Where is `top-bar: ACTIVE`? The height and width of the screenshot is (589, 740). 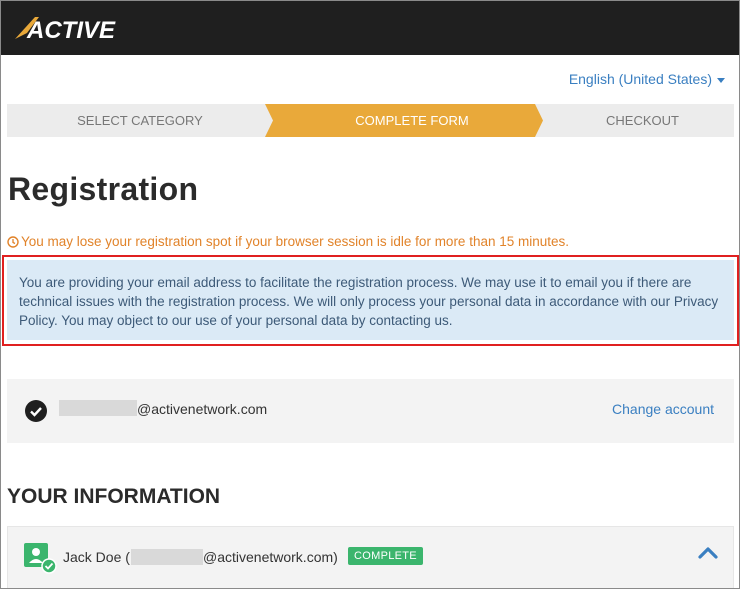
top-bar: ACTIVE is located at coordinates (370, 28).